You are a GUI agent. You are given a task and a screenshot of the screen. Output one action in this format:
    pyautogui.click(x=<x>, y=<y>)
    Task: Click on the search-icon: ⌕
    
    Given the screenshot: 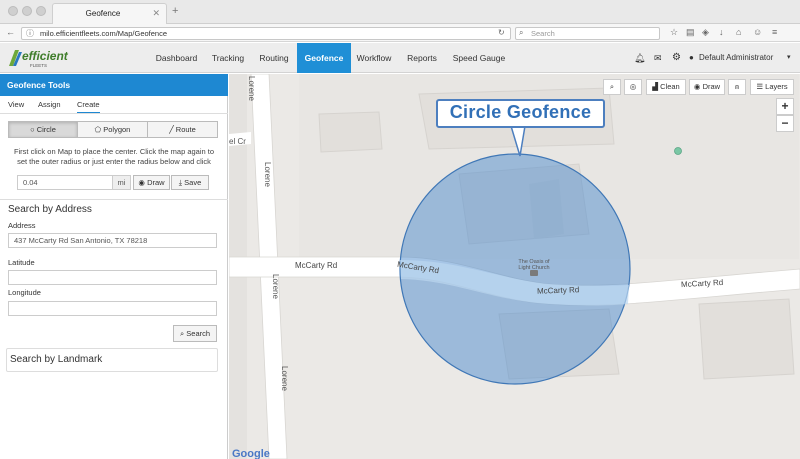 What is the action you would take?
    pyautogui.click(x=612, y=86)
    